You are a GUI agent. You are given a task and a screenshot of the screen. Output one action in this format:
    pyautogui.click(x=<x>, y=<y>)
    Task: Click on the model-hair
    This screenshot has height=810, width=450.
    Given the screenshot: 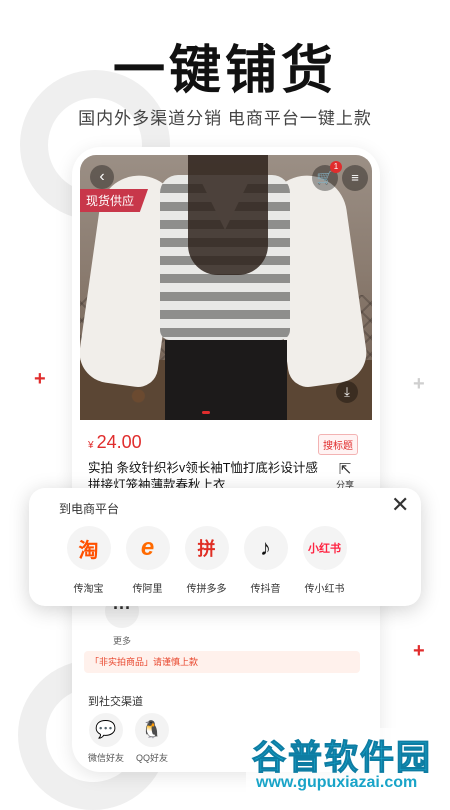 What is the action you would take?
    pyautogui.click(x=228, y=215)
    